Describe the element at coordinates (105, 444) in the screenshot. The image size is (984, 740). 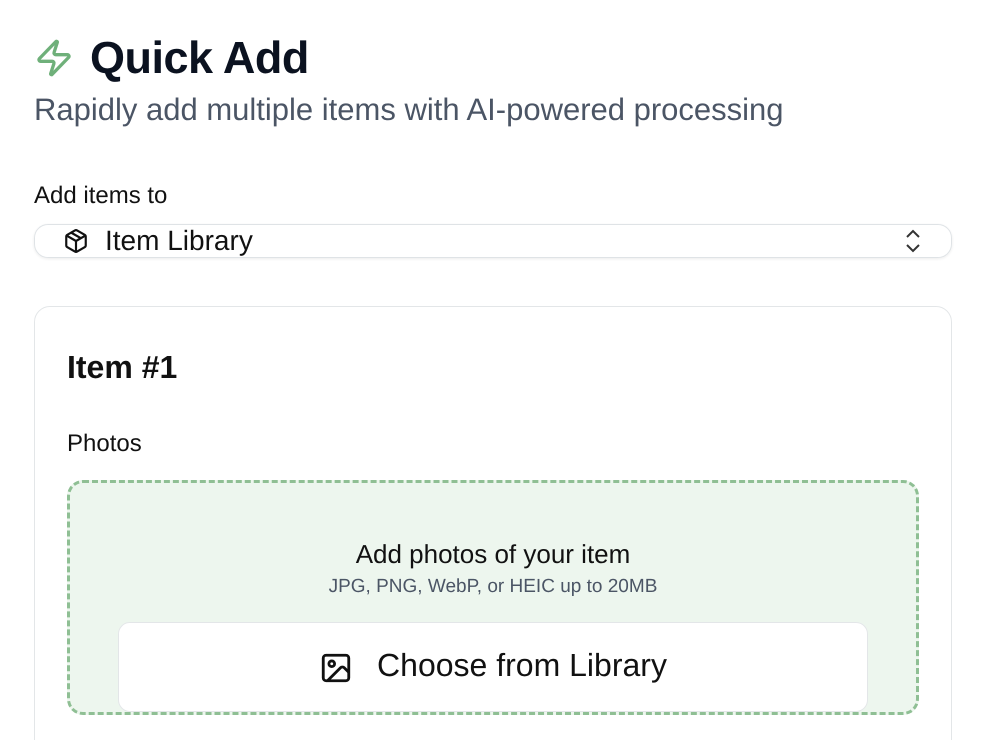
I see `photos-label: Photos` at that location.